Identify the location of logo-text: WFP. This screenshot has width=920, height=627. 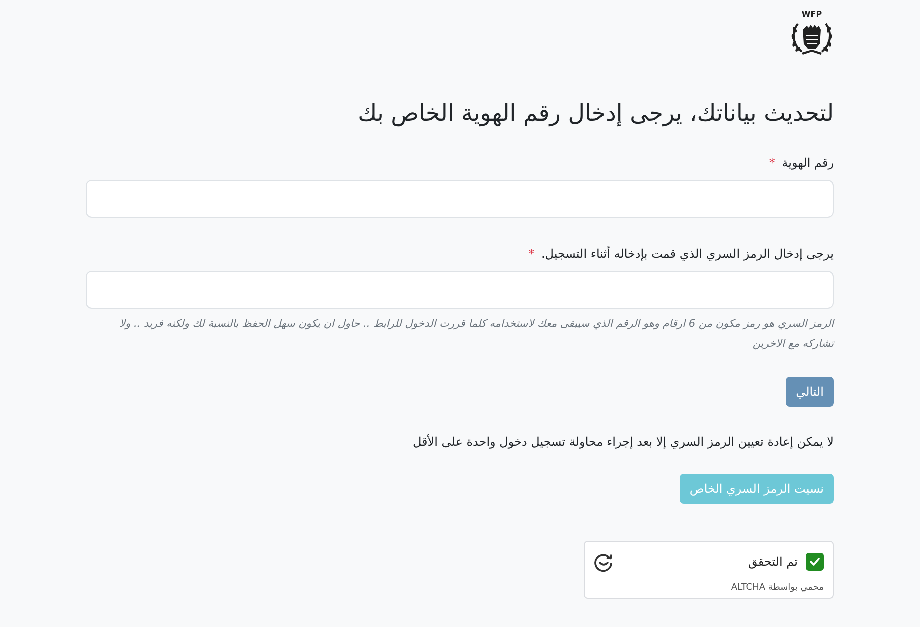
(812, 14).